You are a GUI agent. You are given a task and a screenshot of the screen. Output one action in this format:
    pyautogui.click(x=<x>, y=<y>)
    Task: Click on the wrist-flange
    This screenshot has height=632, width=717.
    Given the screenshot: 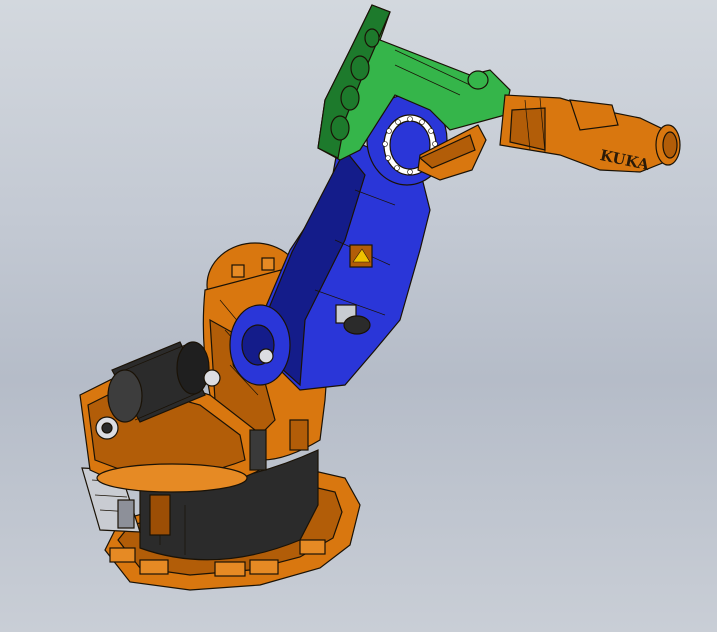 What is the action you would take?
    pyautogui.click(x=668, y=145)
    